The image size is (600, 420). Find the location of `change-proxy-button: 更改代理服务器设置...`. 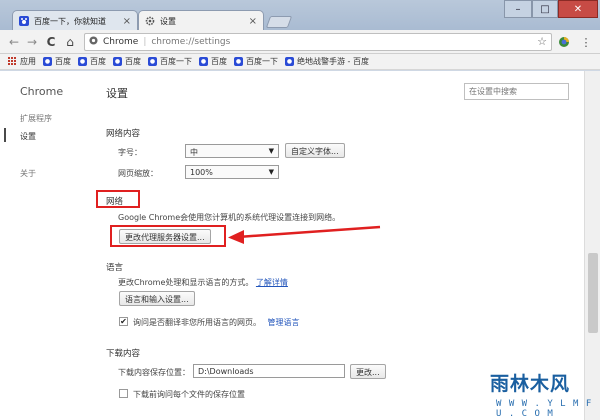

change-proxy-button: 更改代理服务器设置... is located at coordinates (165, 236).